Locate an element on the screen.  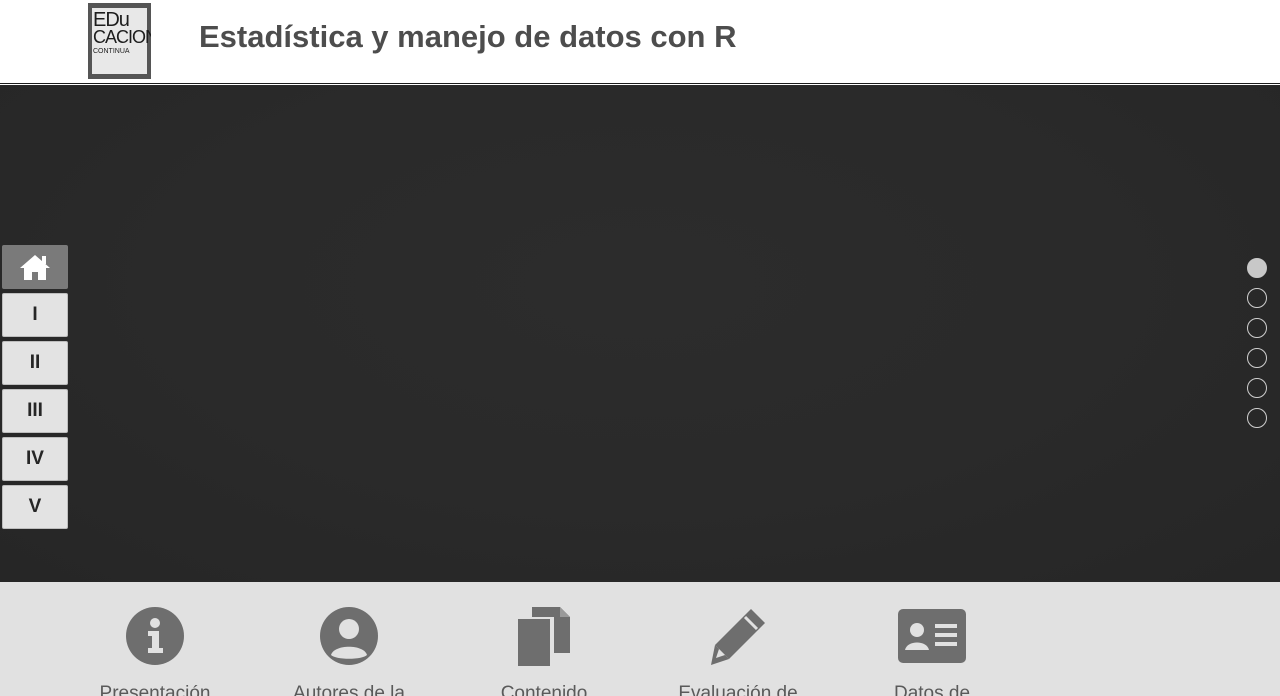
pencil-icon is located at coordinates (738, 637).